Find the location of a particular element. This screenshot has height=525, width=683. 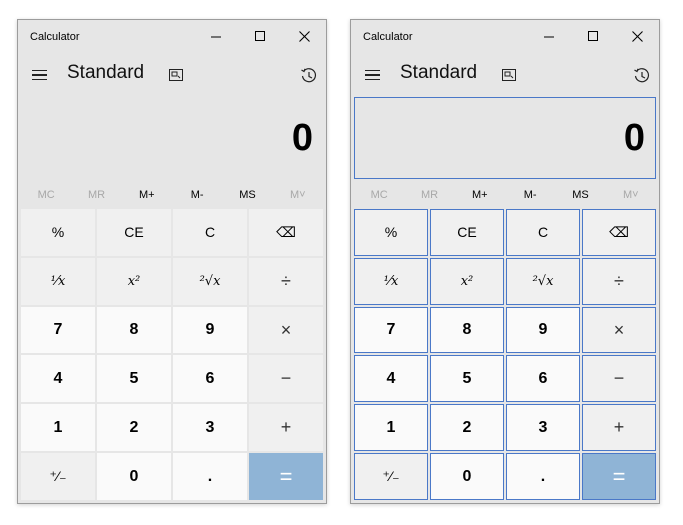

square-root-label: ²√x is located at coordinates (210, 281).